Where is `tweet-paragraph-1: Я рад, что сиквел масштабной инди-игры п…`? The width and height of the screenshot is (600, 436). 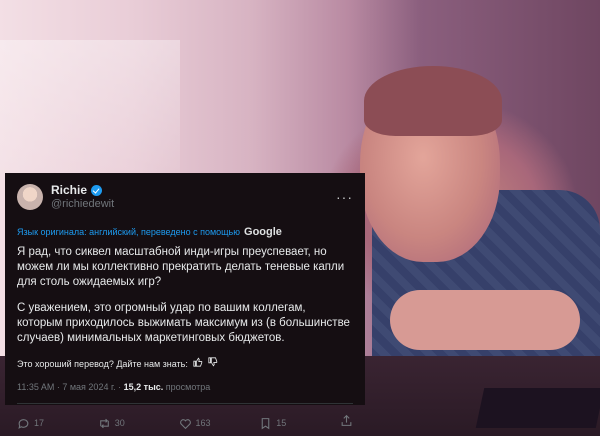
tweet-paragraph-1: Я рад, что сиквел масштабной инди-игры п… is located at coordinates (181, 267).